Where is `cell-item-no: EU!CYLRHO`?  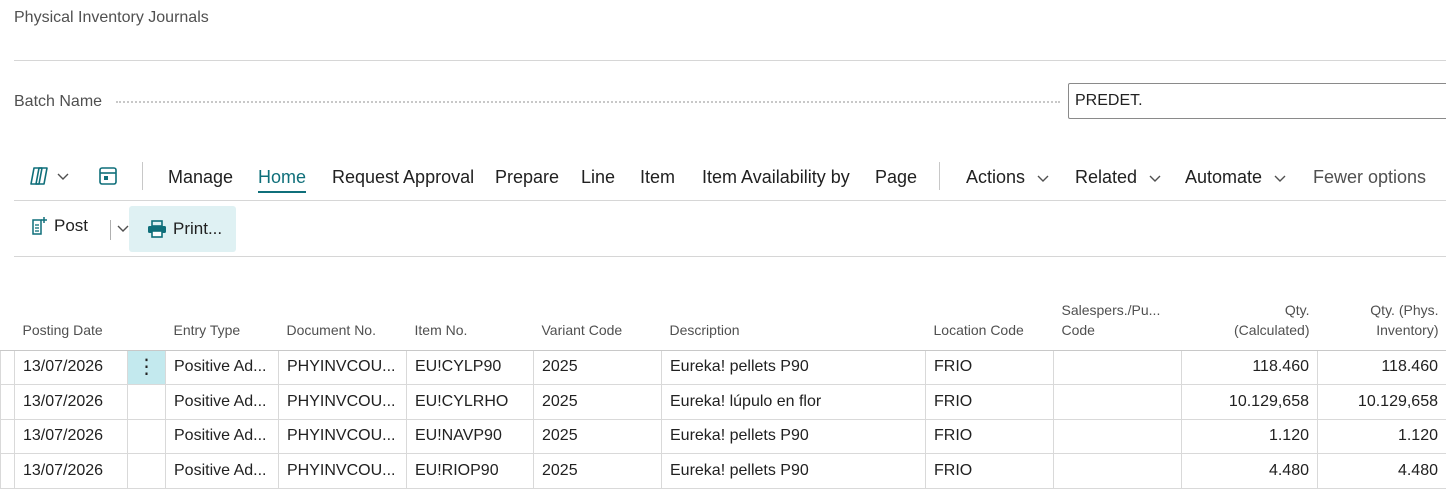
cell-item-no: EU!CYLRHO is located at coordinates (470, 402).